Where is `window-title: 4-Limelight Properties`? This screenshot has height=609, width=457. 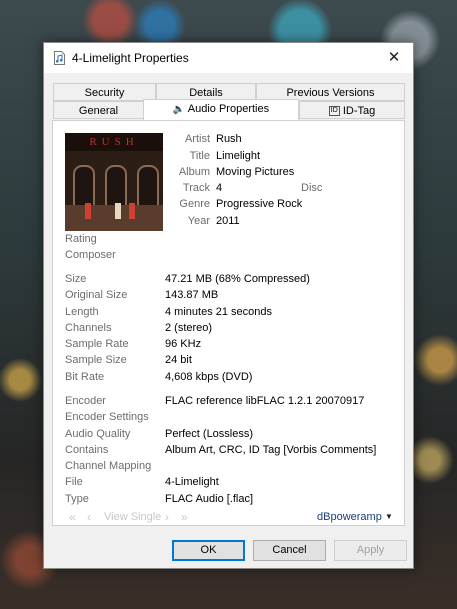
window-title: 4-Limelight Properties is located at coordinates (130, 58).